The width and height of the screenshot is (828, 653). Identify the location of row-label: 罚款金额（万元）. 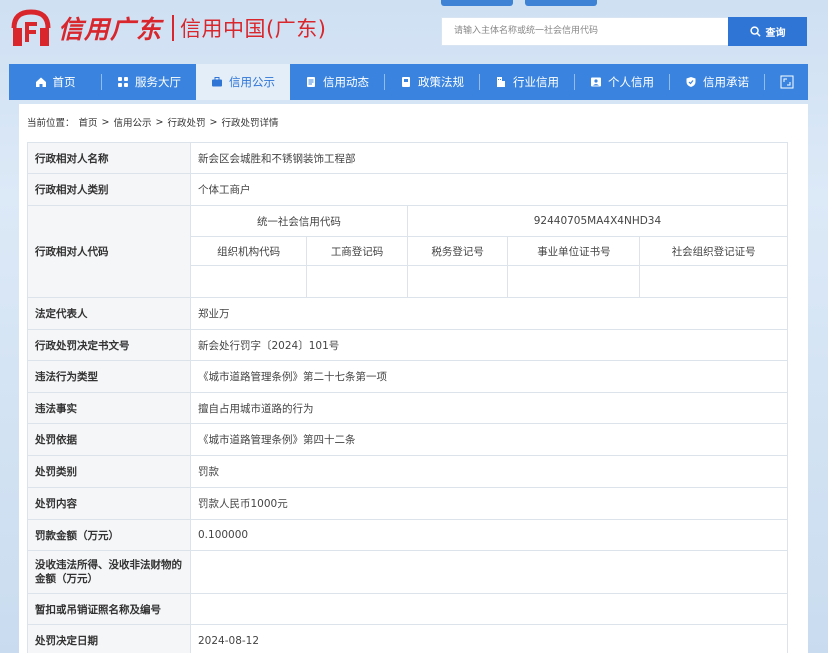
(109, 535).